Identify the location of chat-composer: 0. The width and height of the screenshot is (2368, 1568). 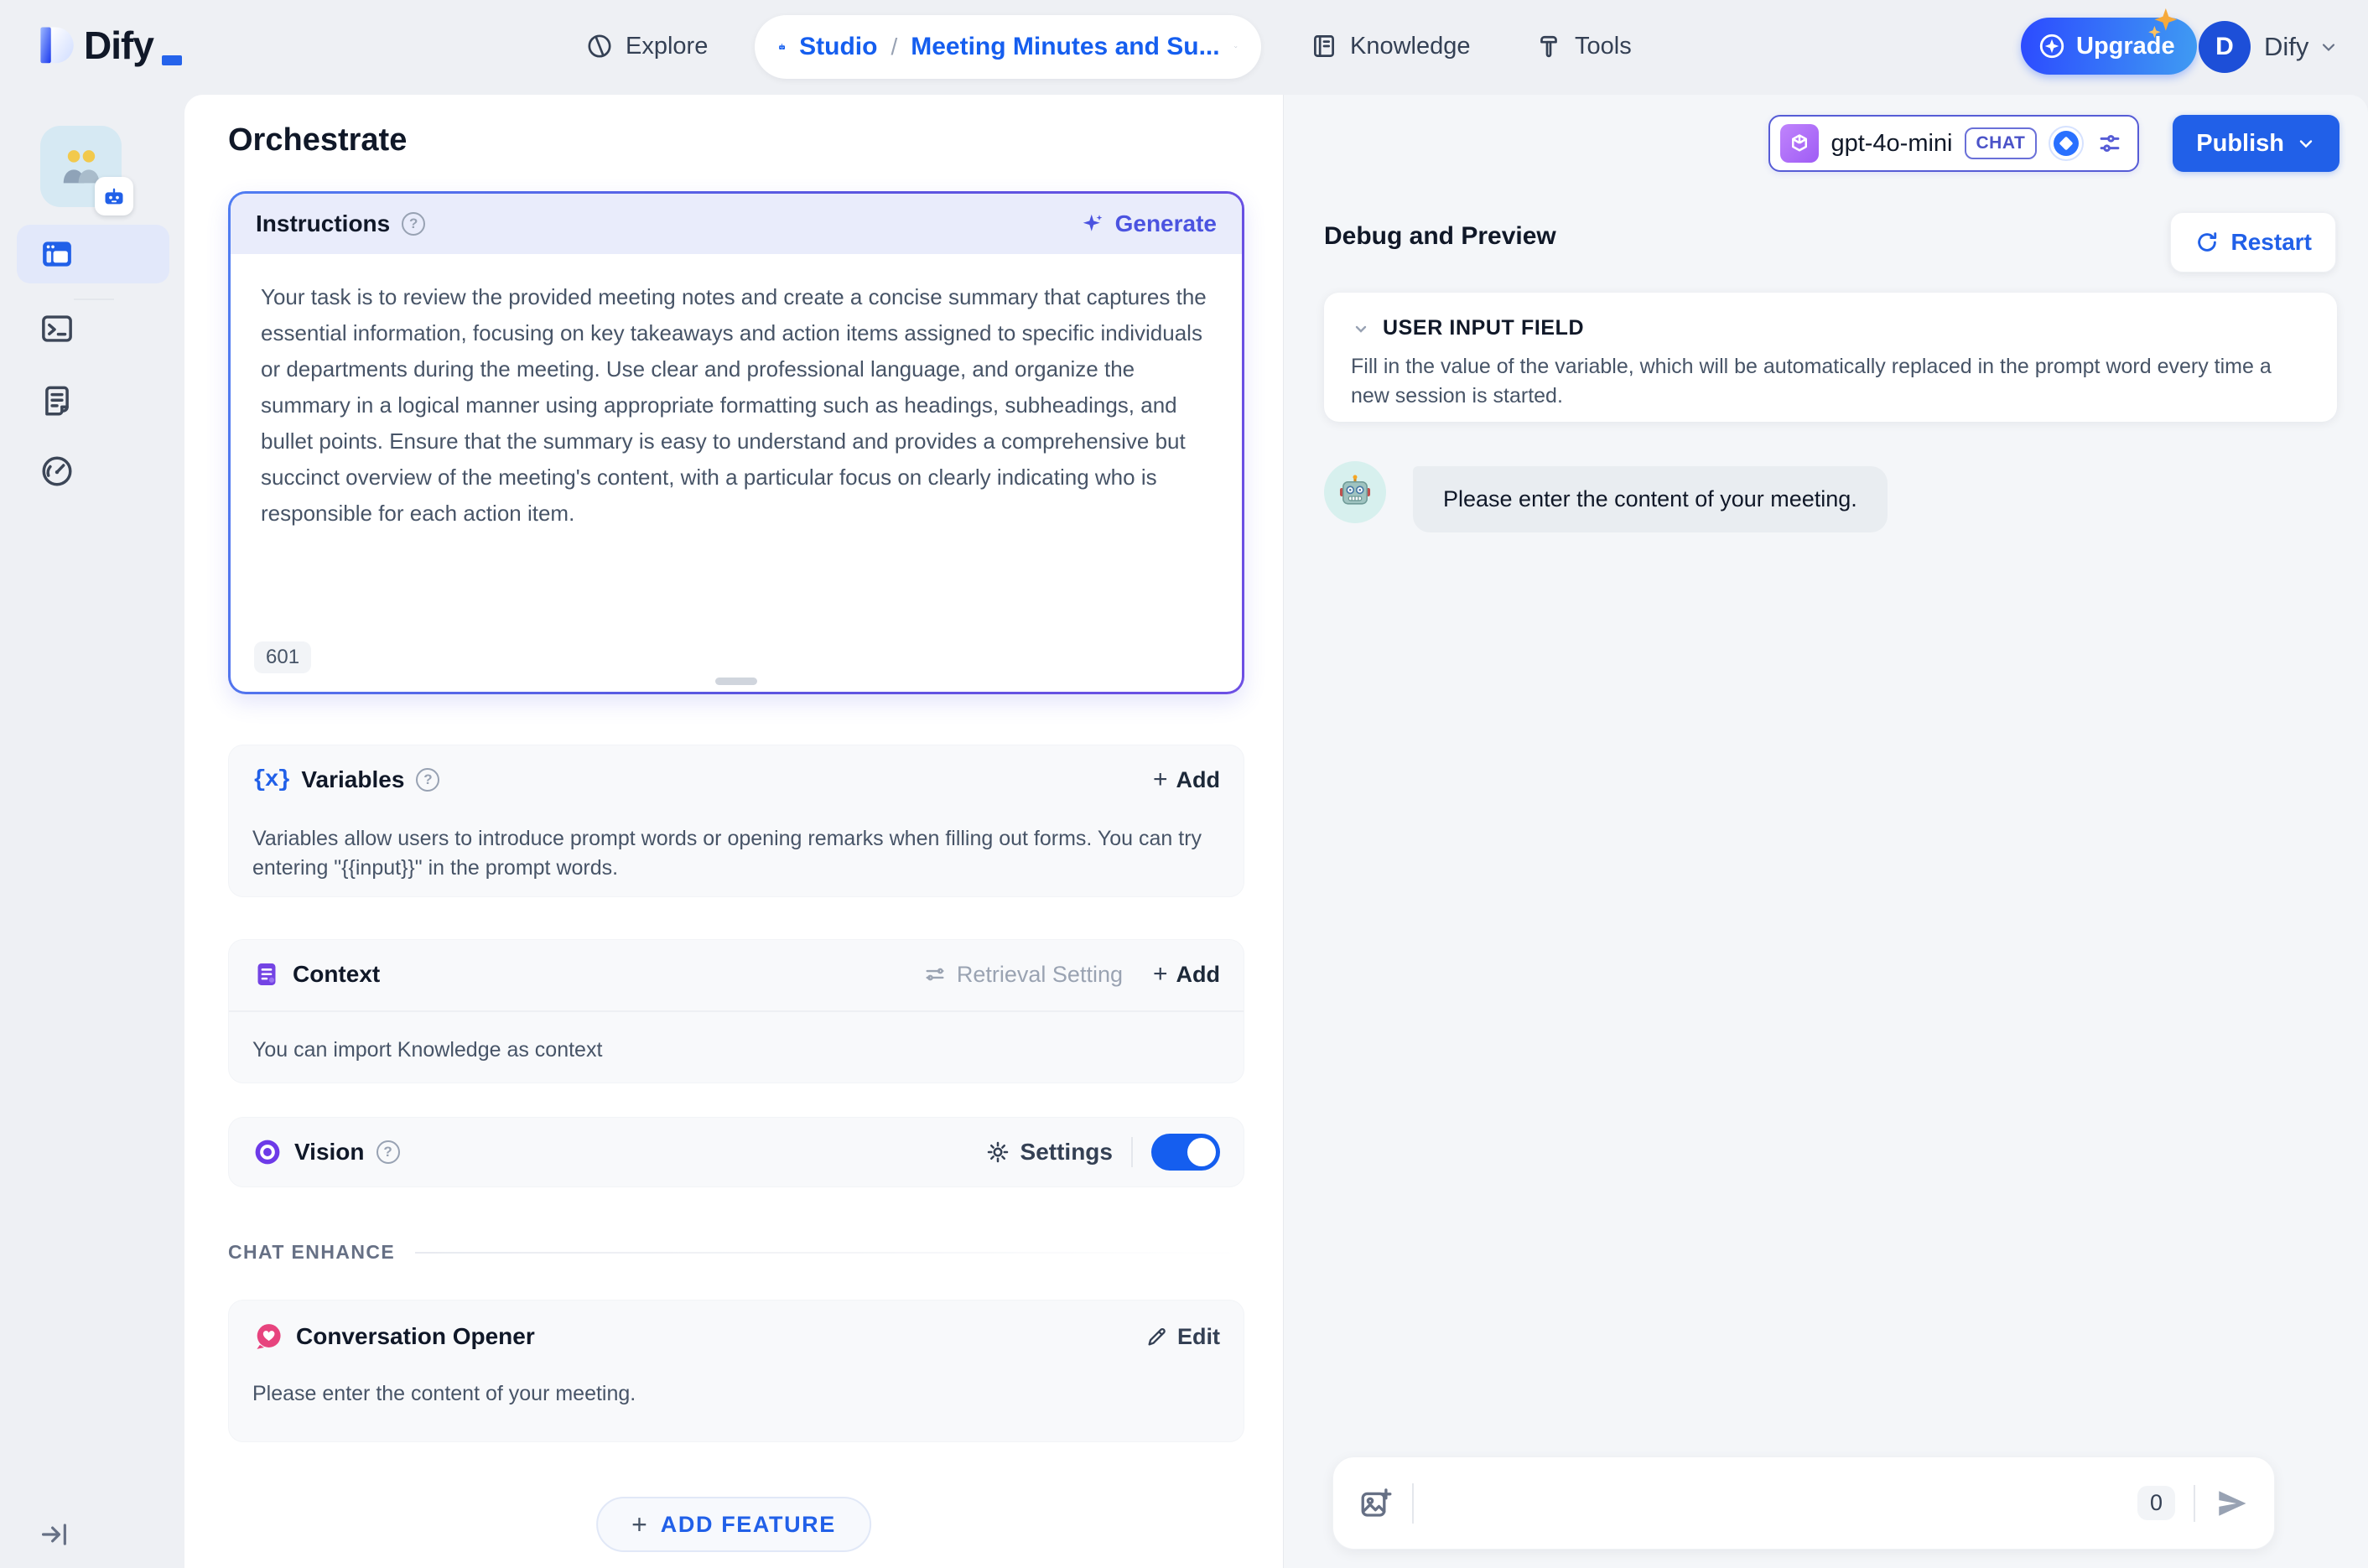
(1803, 1503).